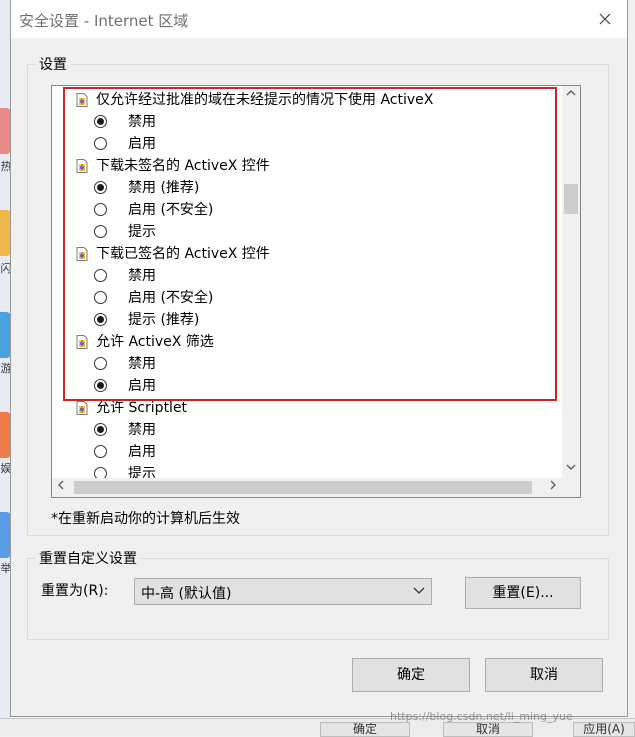 This screenshot has height=737, width=635. I want to click on title-bar: 安全设置 - Internet 区域, so click(319, 19).